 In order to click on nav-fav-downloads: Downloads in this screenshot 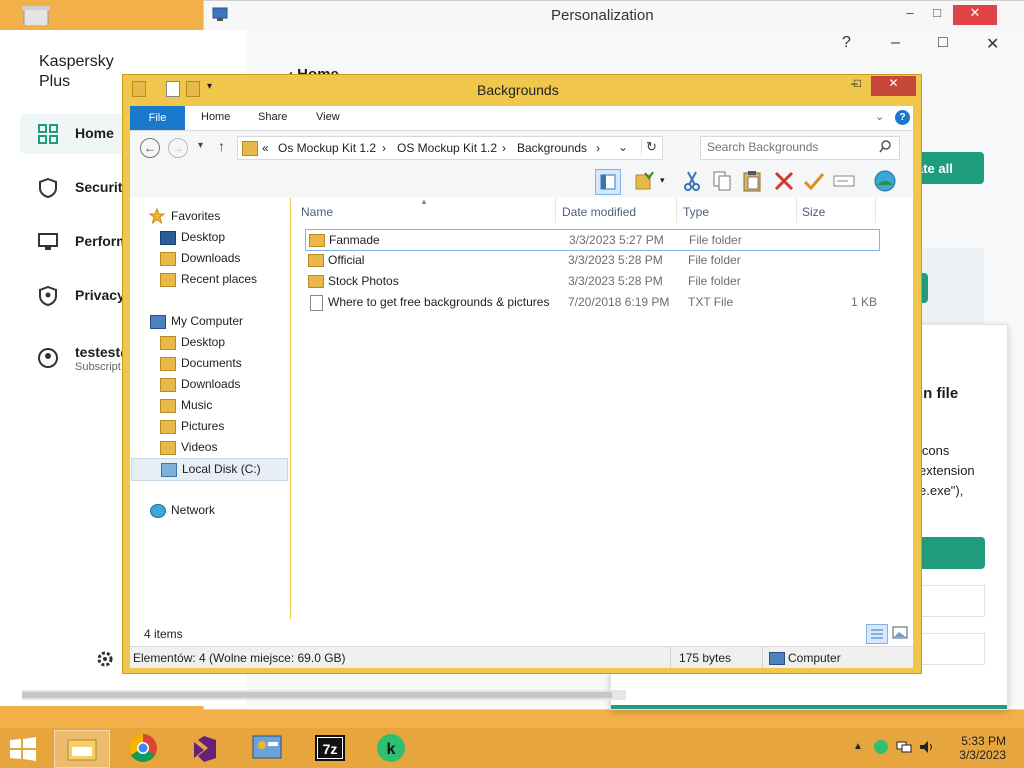, I will do `click(227, 258)`.